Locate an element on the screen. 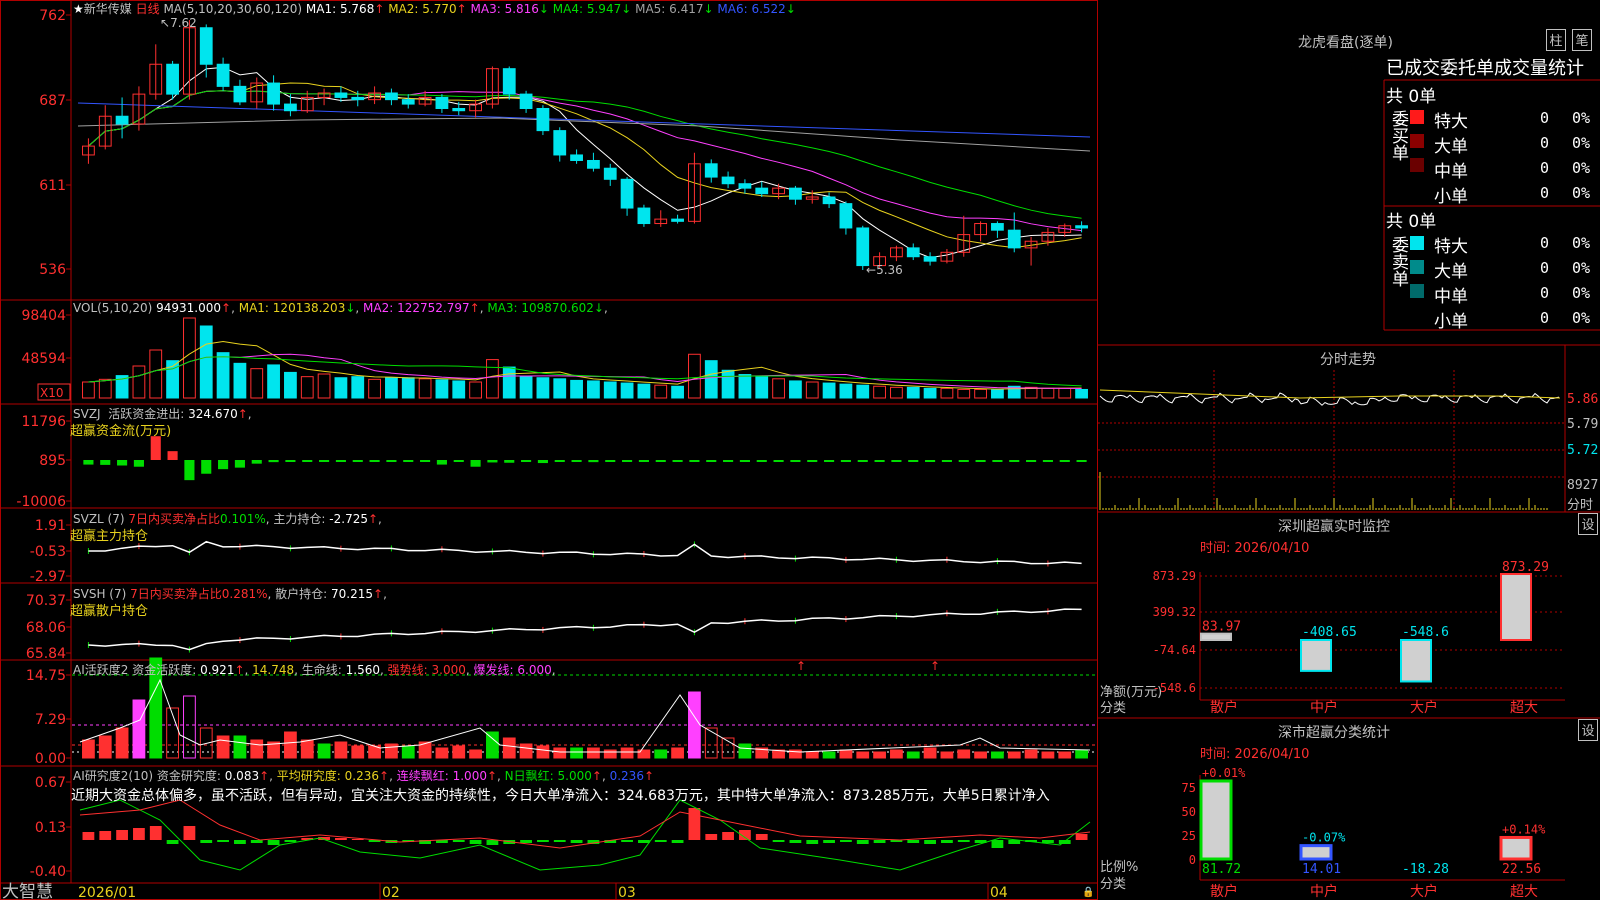  intraday-footer: 分时 is located at coordinates (1580, 505).